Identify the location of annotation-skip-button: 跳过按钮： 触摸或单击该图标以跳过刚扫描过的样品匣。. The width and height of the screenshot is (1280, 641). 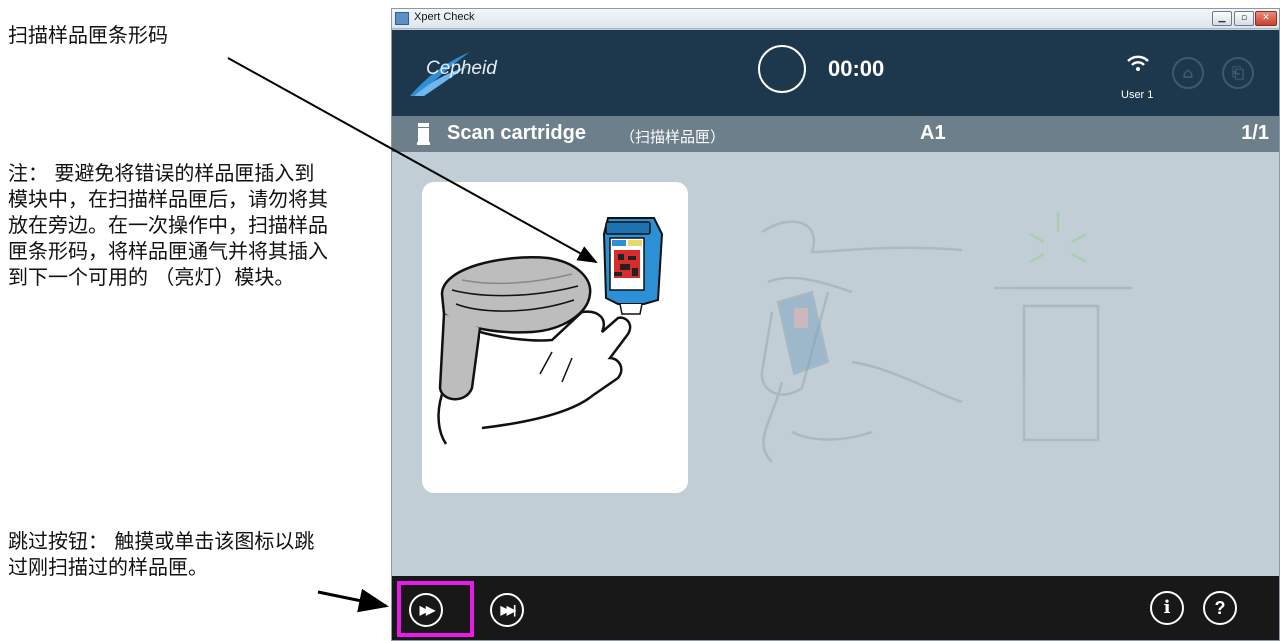
(168, 554).